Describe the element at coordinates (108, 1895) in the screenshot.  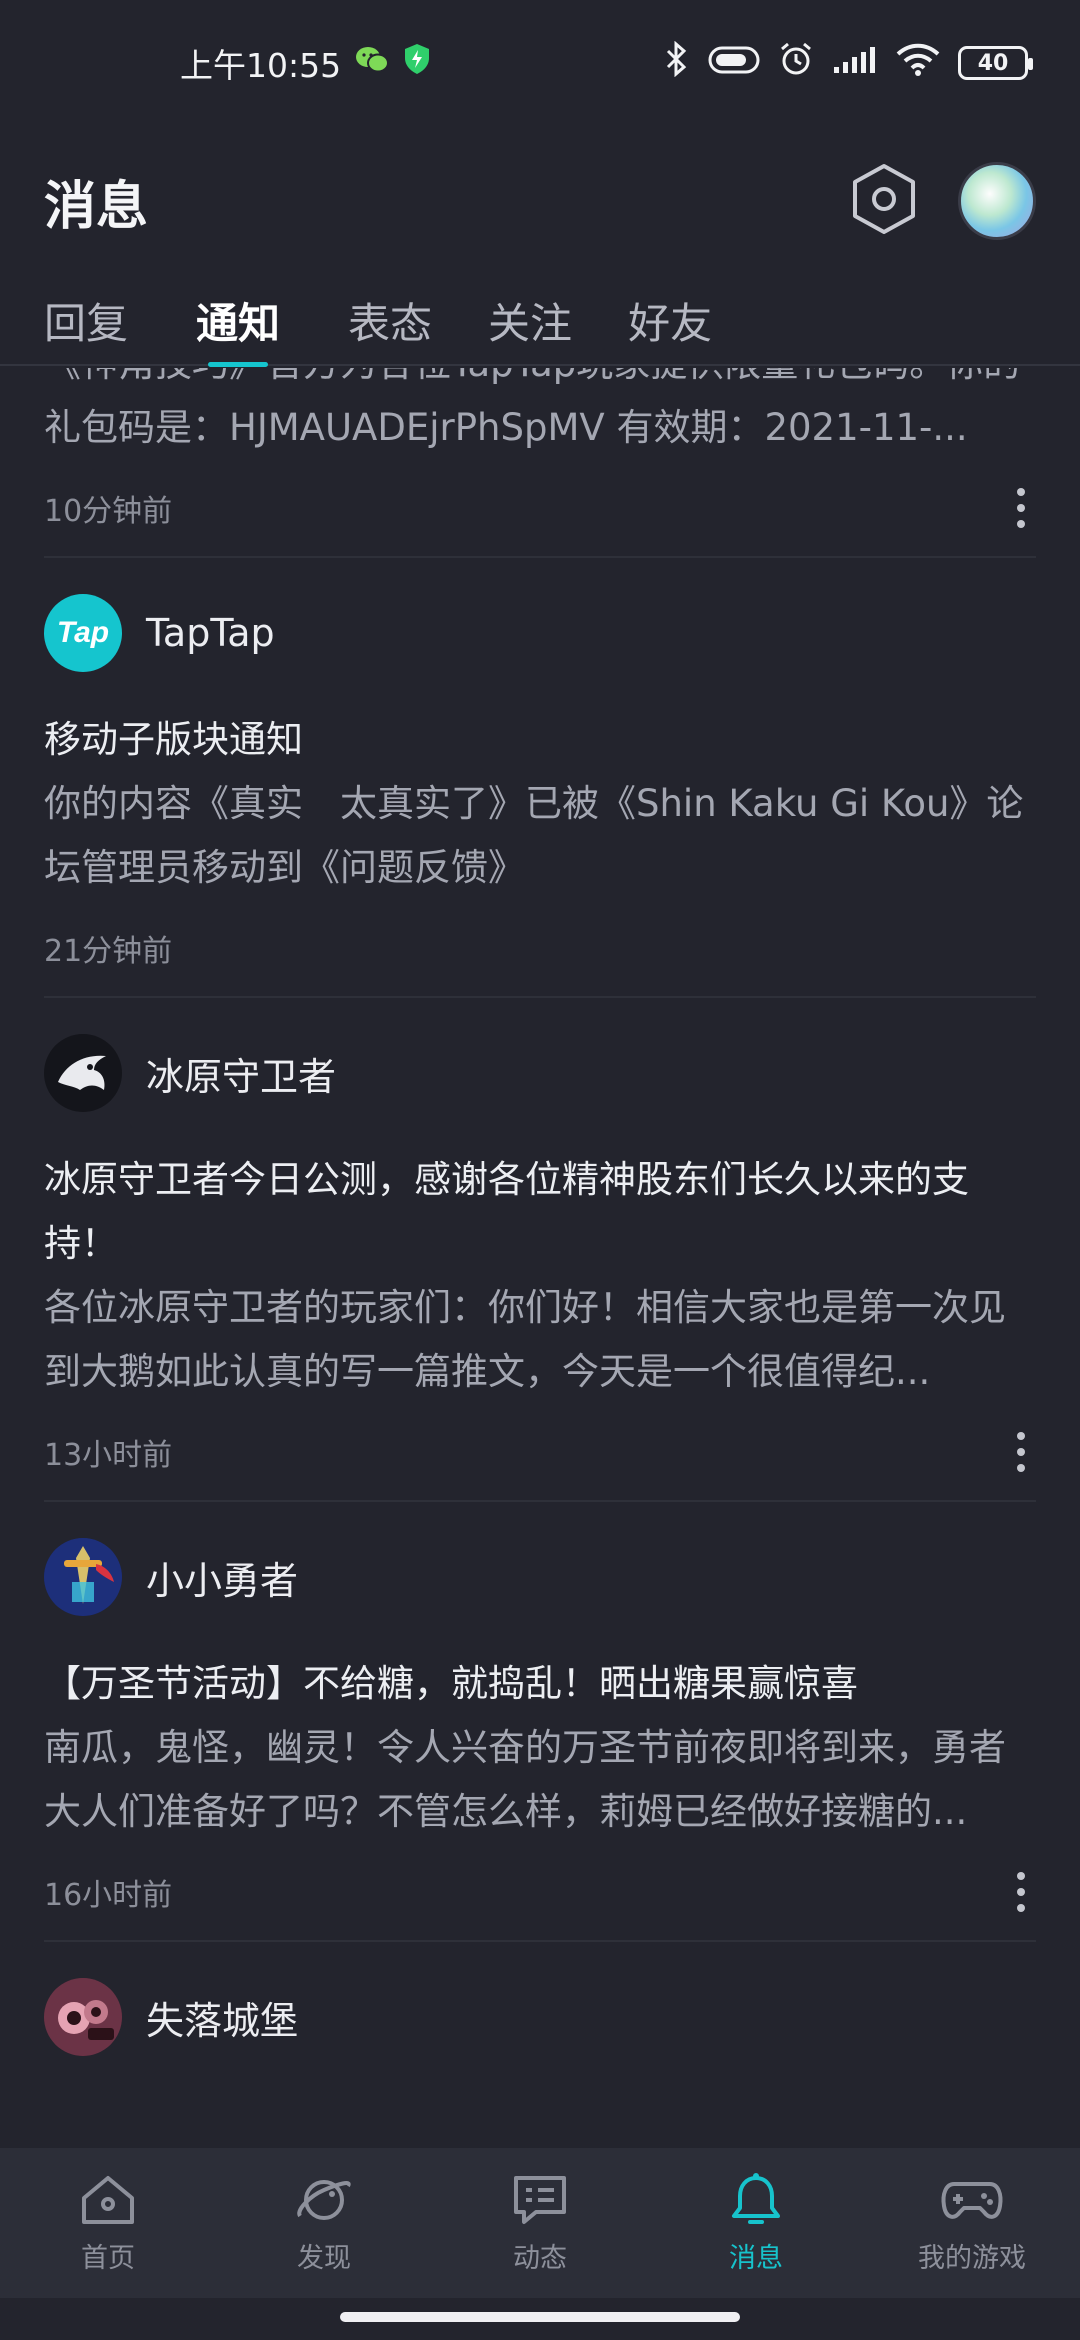
I see `notification-time: 16小时前` at that location.